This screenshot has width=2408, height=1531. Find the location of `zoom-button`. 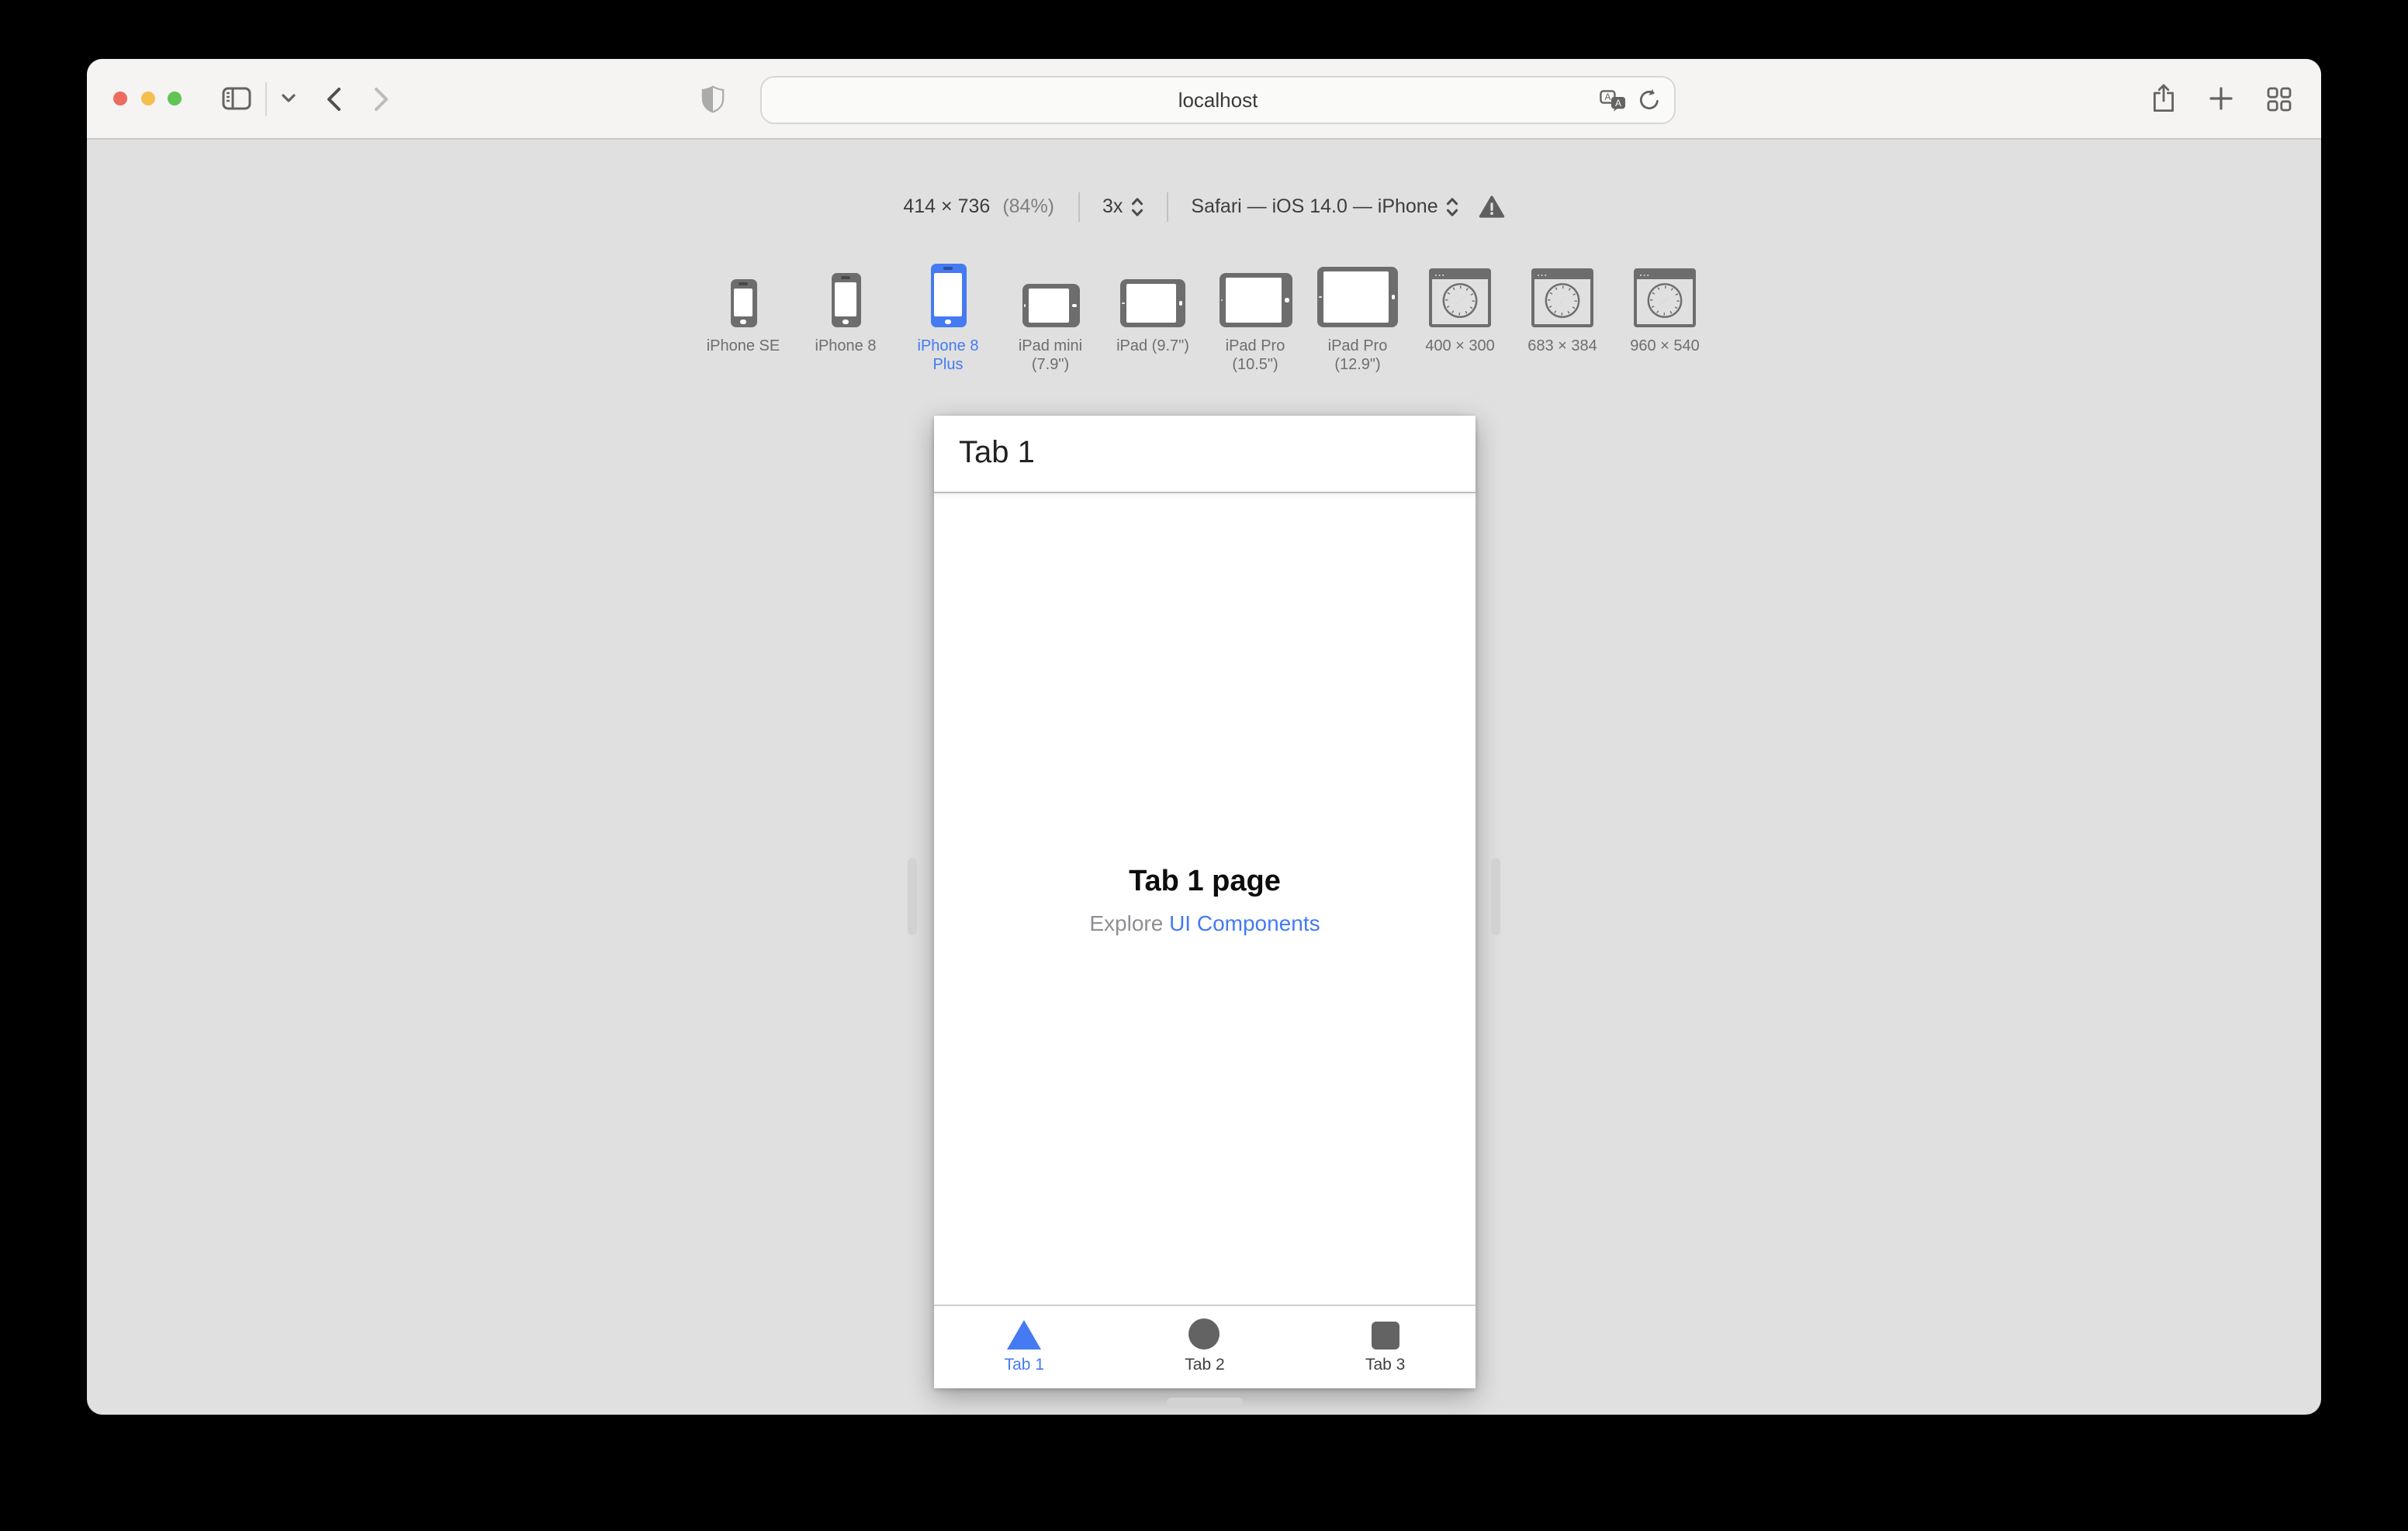

zoom-button is located at coordinates (175, 98).